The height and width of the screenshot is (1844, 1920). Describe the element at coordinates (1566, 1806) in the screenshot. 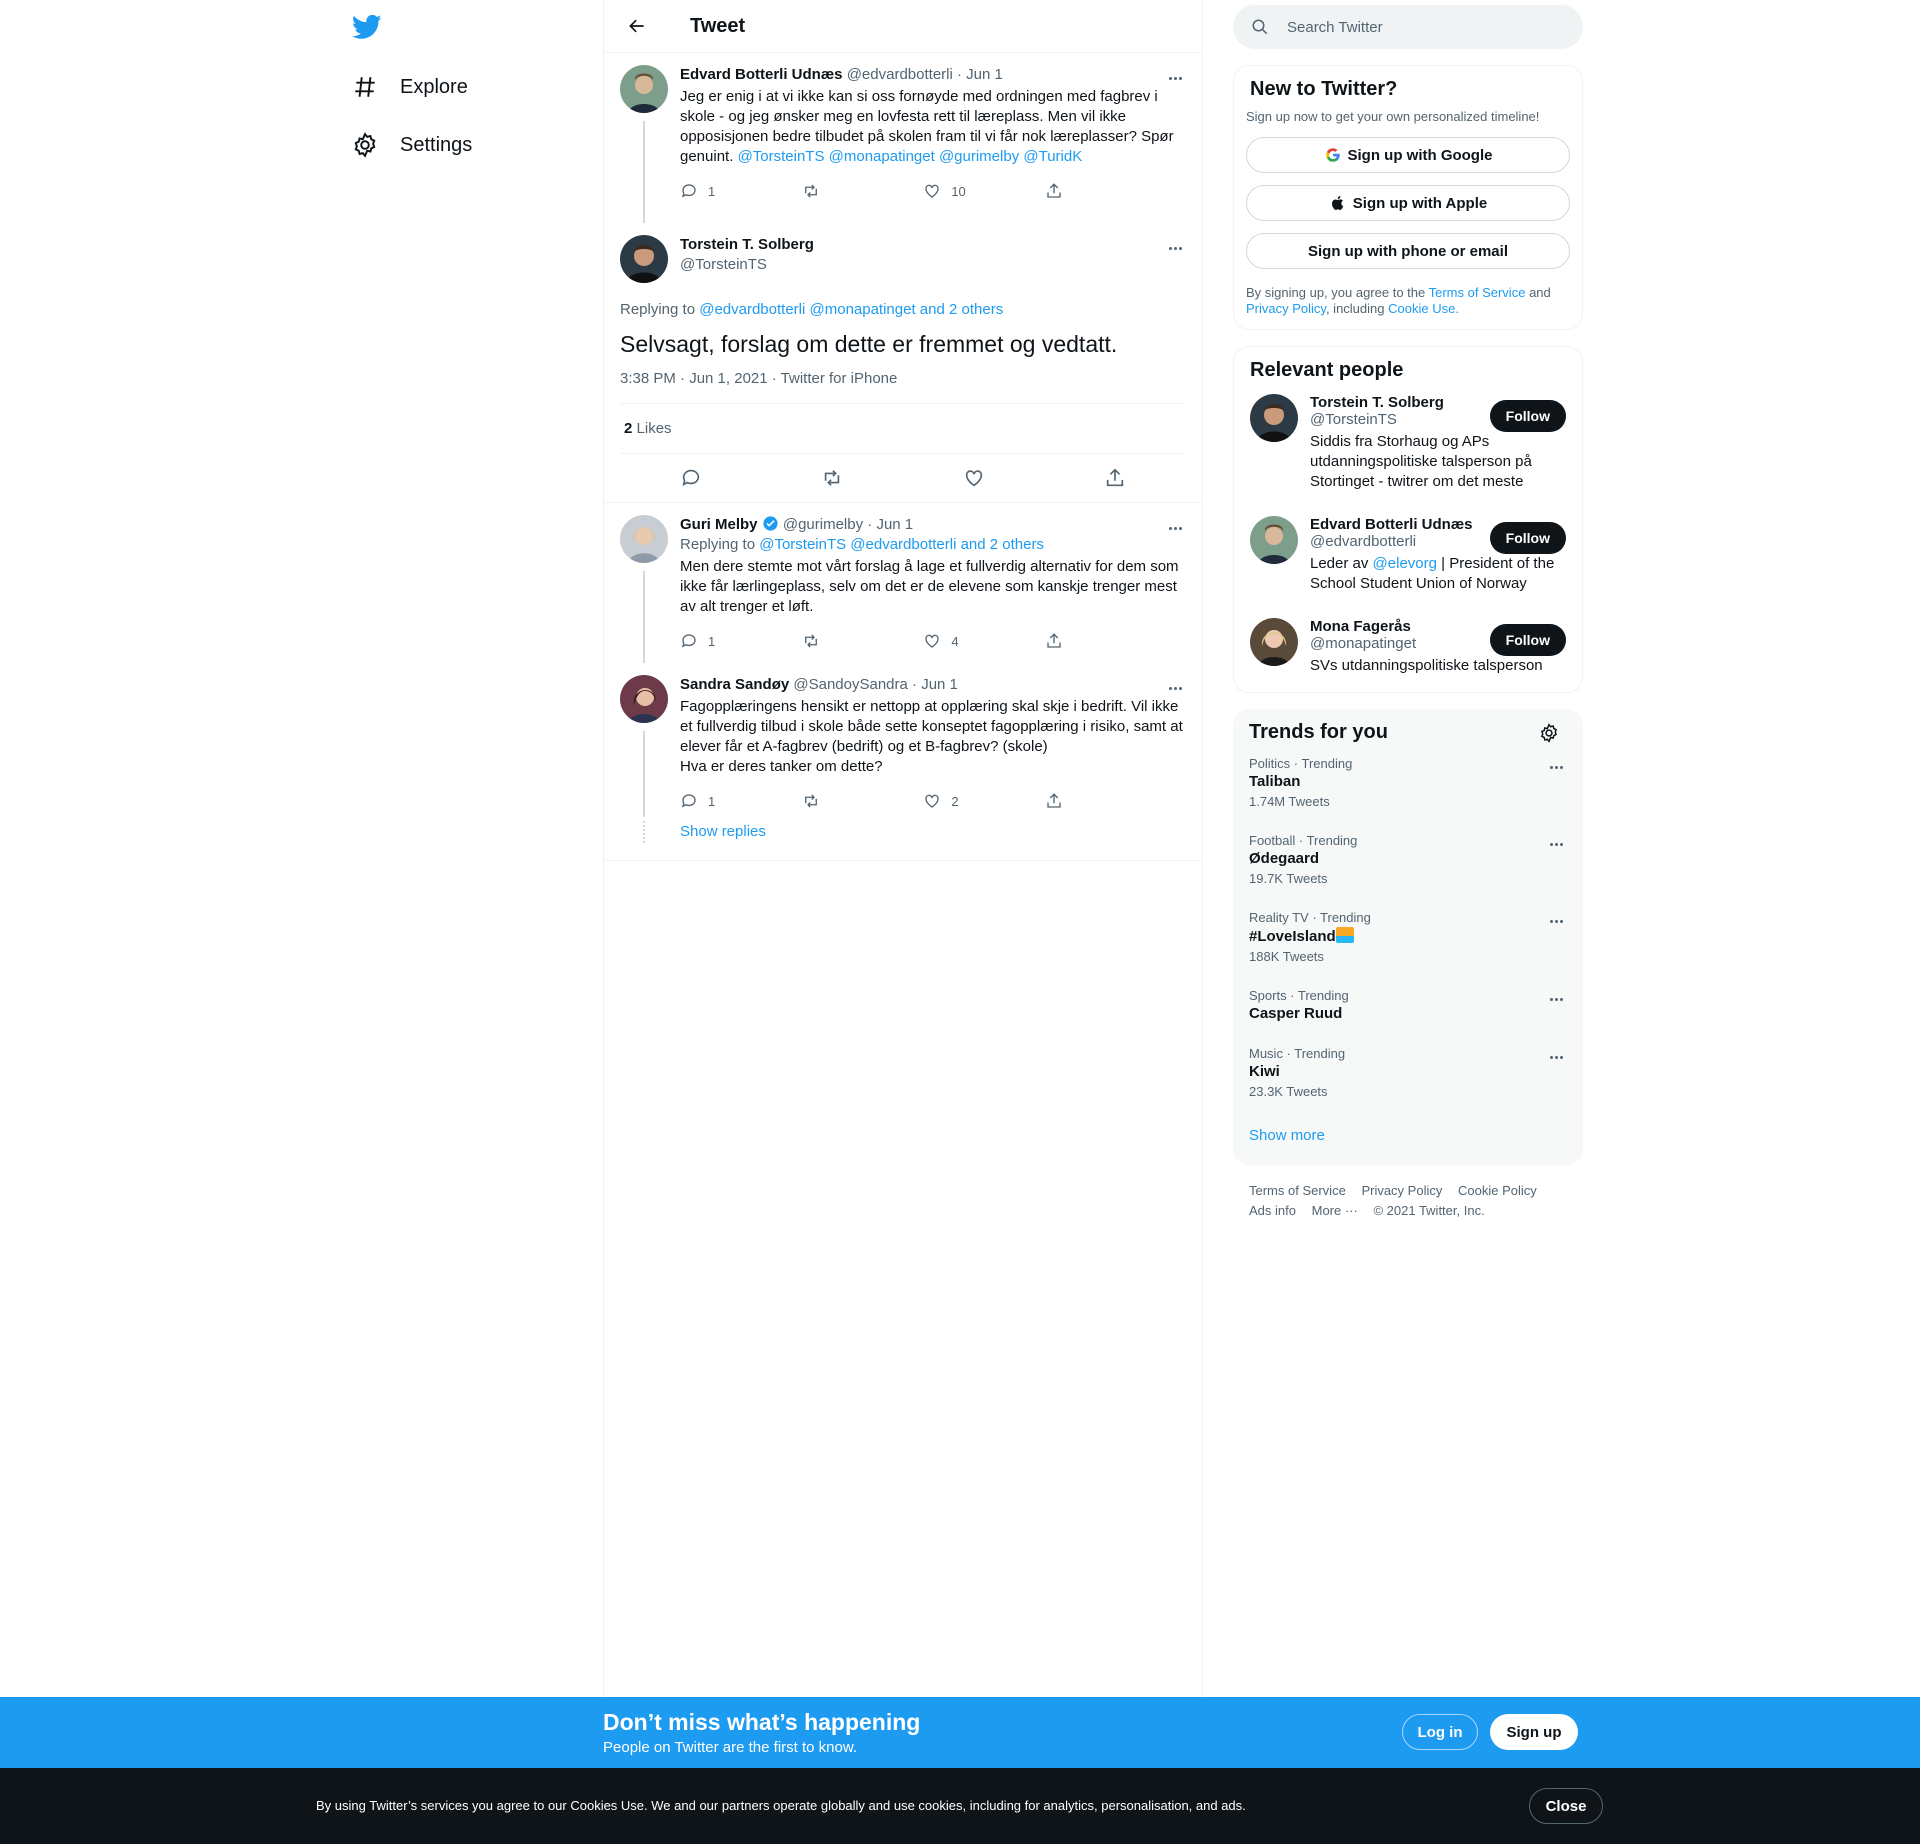

I see `close-button: Close` at that location.